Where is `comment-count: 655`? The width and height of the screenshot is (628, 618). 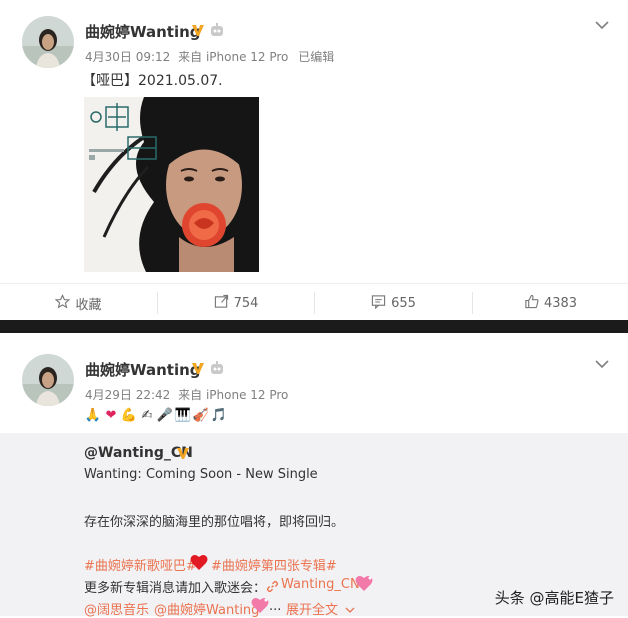
comment-count: 655 is located at coordinates (403, 303).